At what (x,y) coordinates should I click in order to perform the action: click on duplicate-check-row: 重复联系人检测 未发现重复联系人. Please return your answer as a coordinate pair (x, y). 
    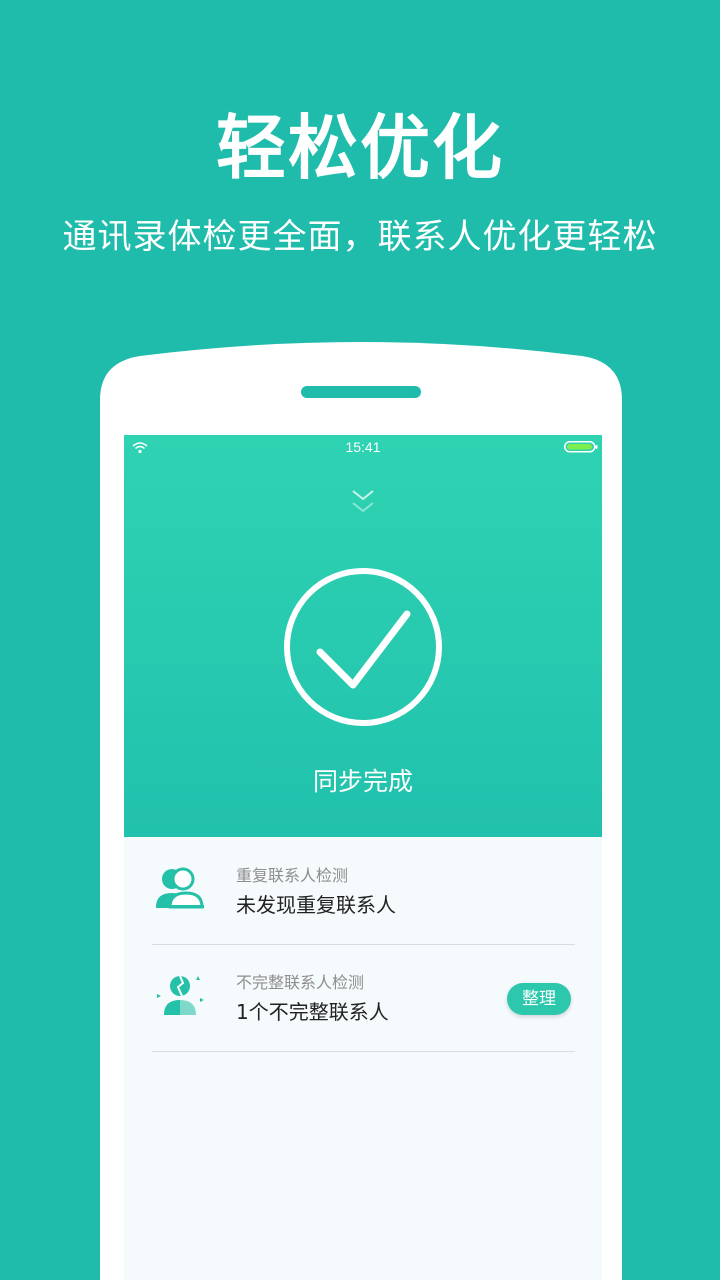
    Looking at the image, I should click on (363, 891).